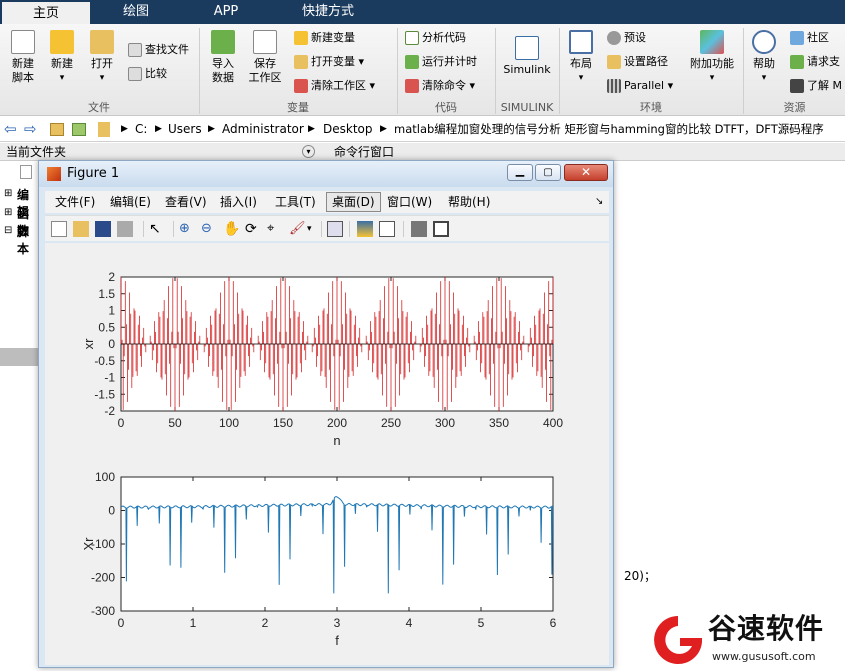 The width and height of the screenshot is (845, 671). Describe the element at coordinates (809, 38) in the screenshot. I see `community-button: 社区` at that location.